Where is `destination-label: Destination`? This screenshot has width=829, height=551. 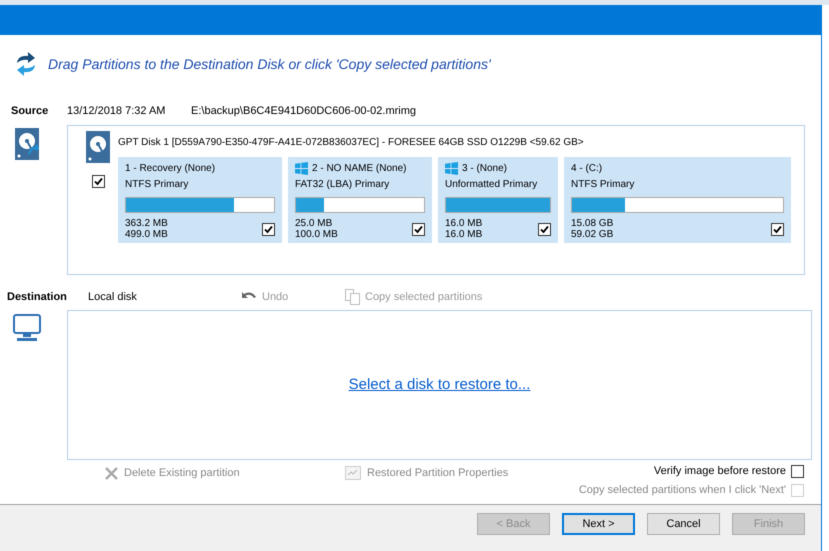
destination-label: Destination is located at coordinates (37, 297).